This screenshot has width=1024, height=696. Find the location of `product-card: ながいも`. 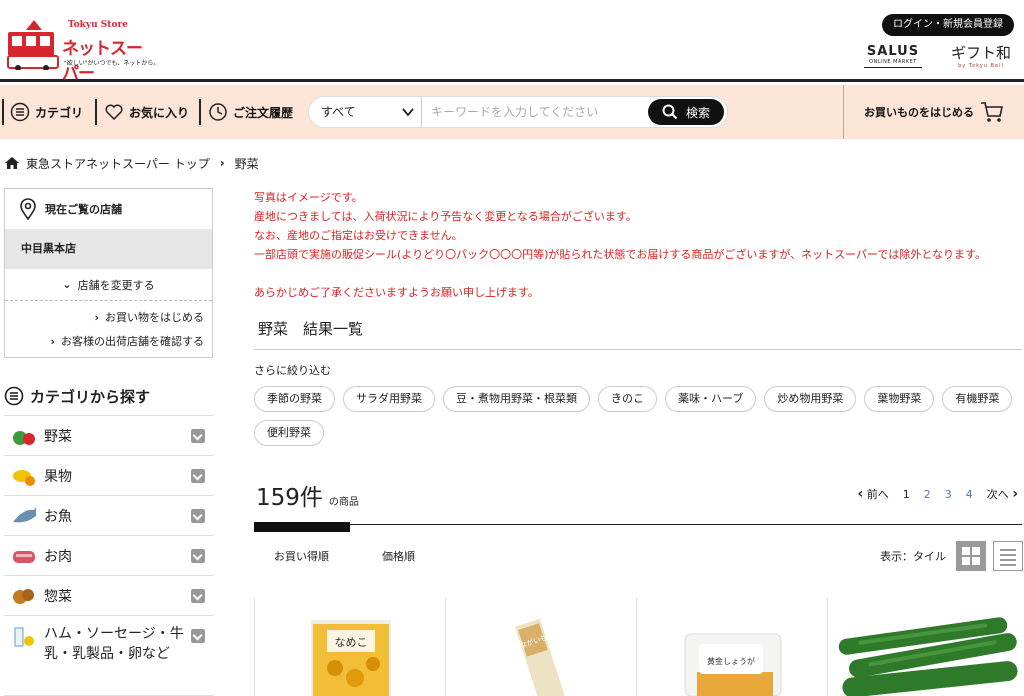

product-card: ながいも is located at coordinates (540, 647).